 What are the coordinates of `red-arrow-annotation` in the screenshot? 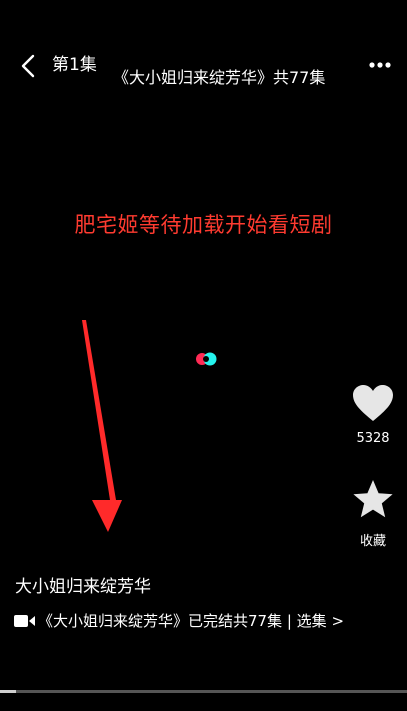 It's located at (102, 426).